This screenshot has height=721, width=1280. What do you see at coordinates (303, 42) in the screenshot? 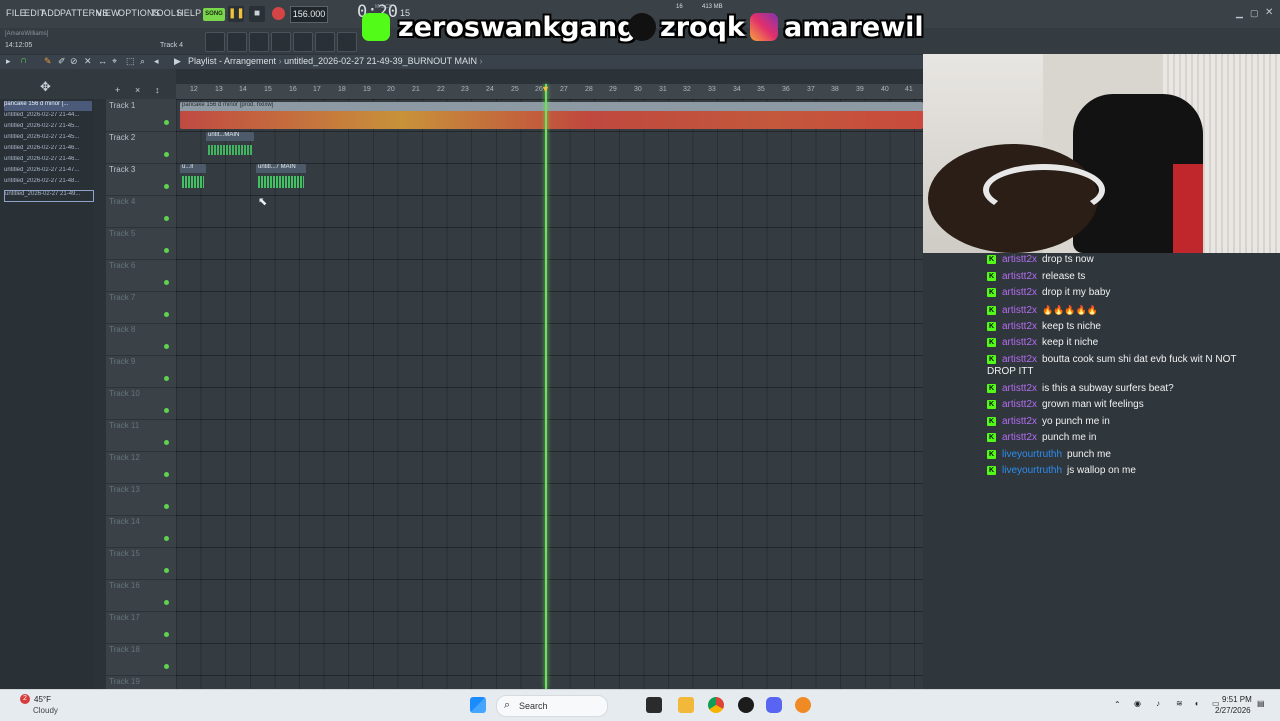
I see `browser-button` at bounding box center [303, 42].